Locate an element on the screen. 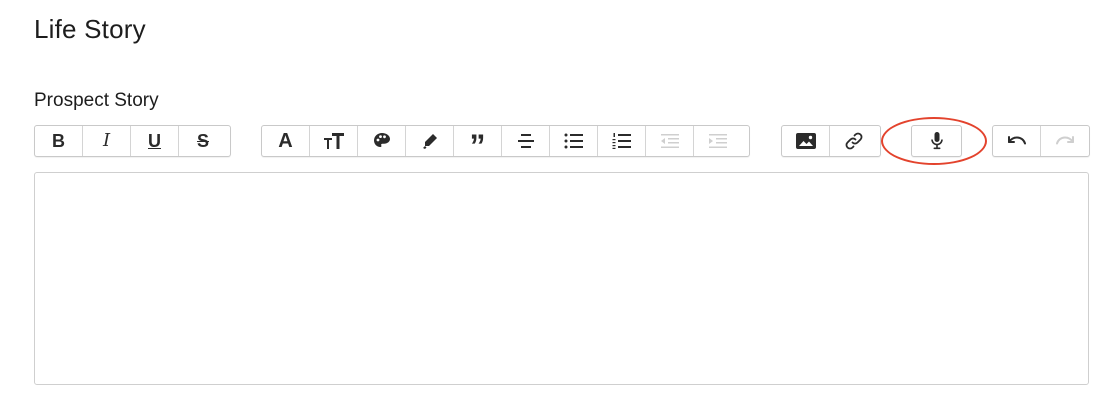 This screenshot has width=1116, height=404. underline-button: U is located at coordinates (155, 141).